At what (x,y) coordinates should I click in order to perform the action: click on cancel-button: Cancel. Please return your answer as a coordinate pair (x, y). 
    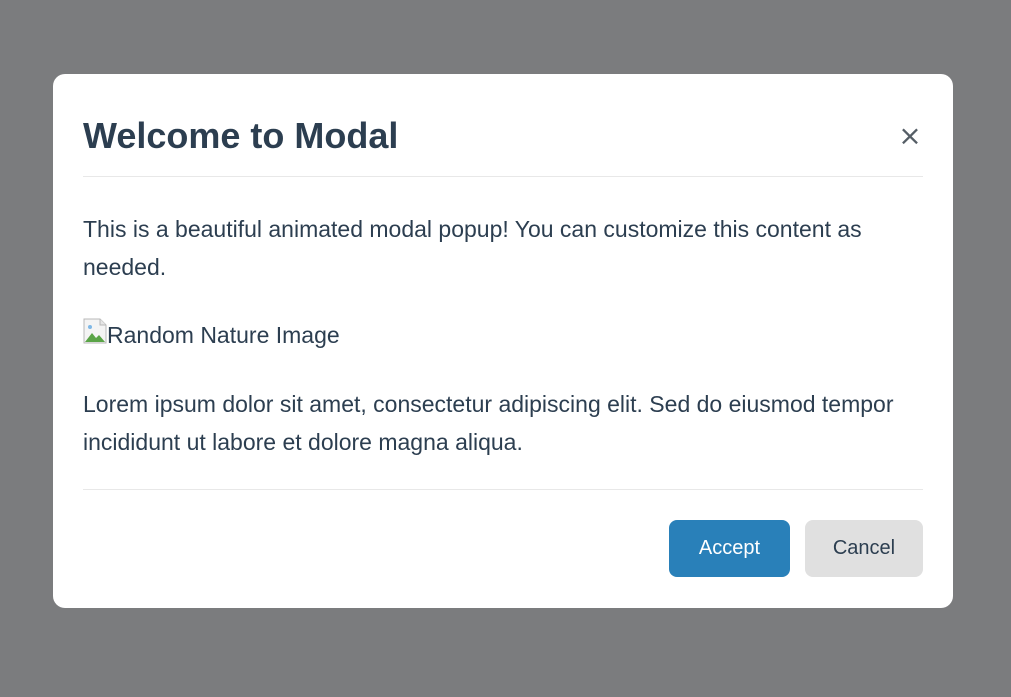
    Looking at the image, I should click on (864, 548).